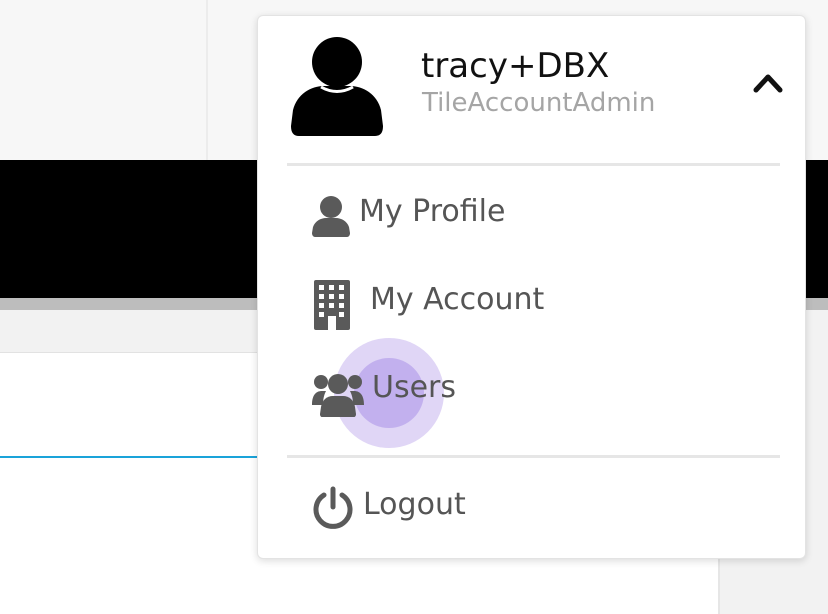 The image size is (828, 614). I want to click on user-silhouette-icon, so click(337, 86).